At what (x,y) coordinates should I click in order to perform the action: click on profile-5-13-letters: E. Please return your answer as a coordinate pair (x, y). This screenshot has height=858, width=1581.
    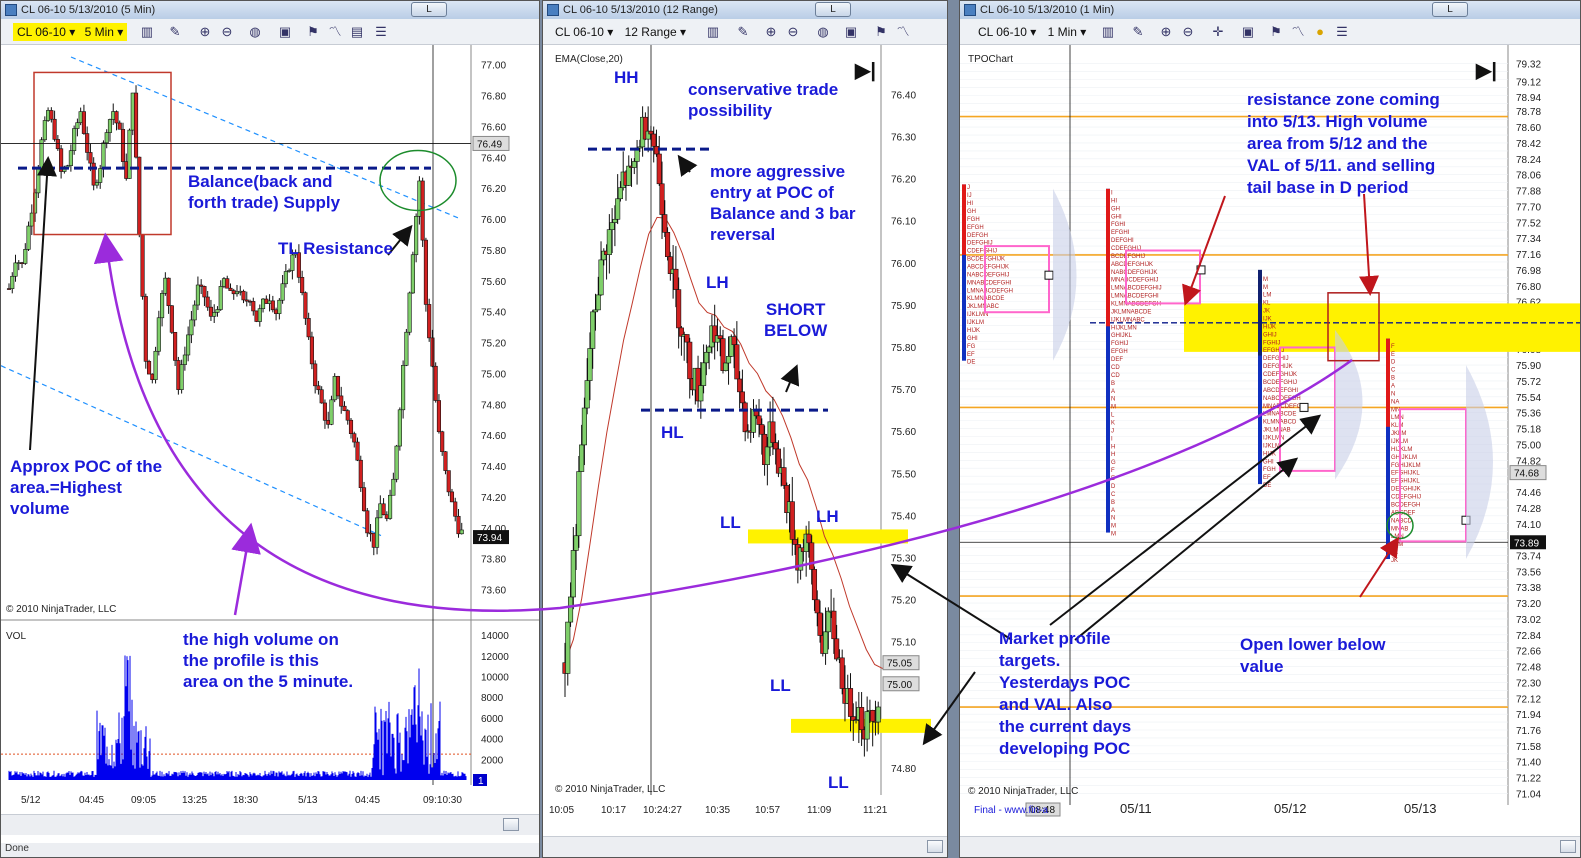
    Looking at the image, I should click on (1393, 355).